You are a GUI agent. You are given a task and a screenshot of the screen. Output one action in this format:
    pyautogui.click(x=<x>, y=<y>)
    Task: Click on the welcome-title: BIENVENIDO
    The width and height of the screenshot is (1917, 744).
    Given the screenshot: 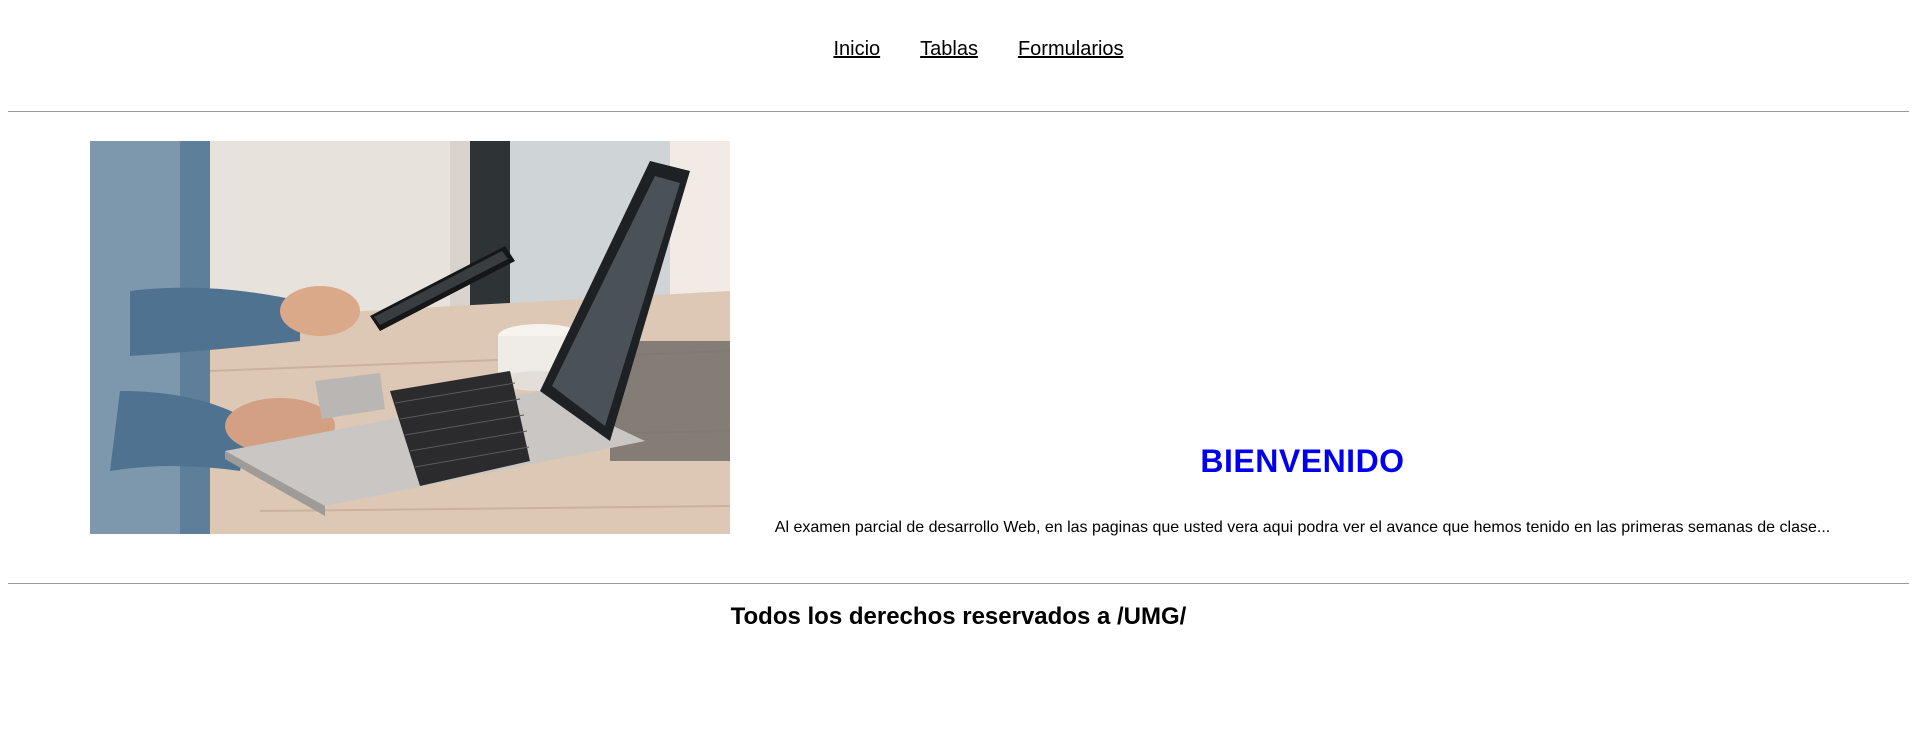 What is the action you would take?
    pyautogui.click(x=1302, y=461)
    